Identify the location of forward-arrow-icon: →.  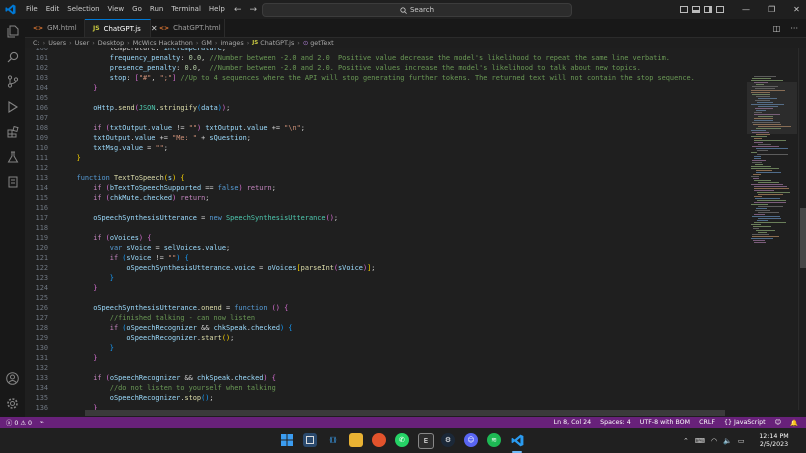
(254, 10).